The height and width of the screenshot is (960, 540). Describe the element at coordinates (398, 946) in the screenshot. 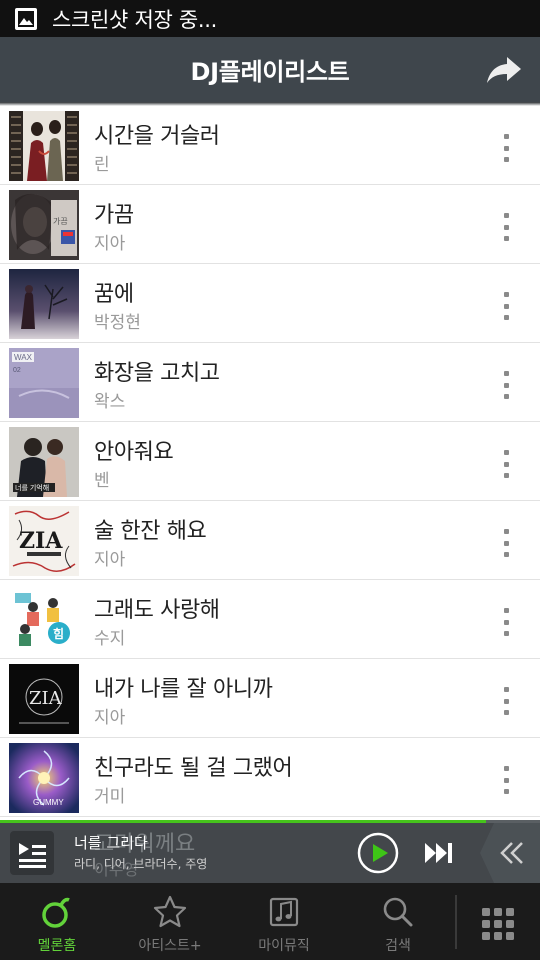

I see `nav-label: 검색` at that location.